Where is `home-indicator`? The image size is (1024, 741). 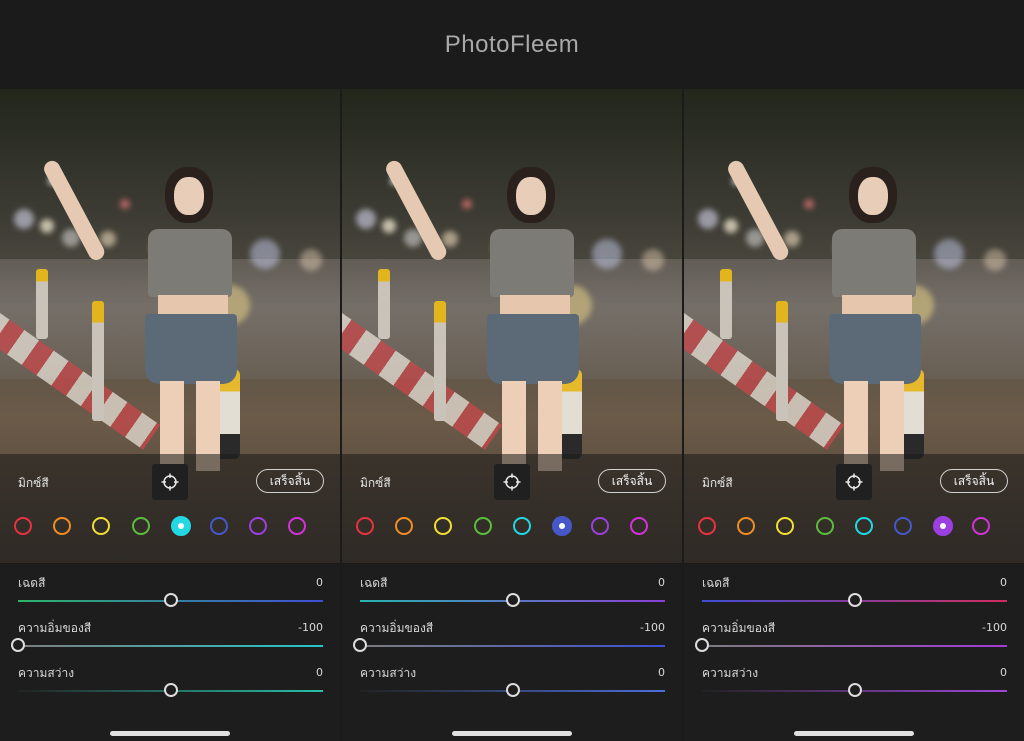
home-indicator is located at coordinates (854, 733).